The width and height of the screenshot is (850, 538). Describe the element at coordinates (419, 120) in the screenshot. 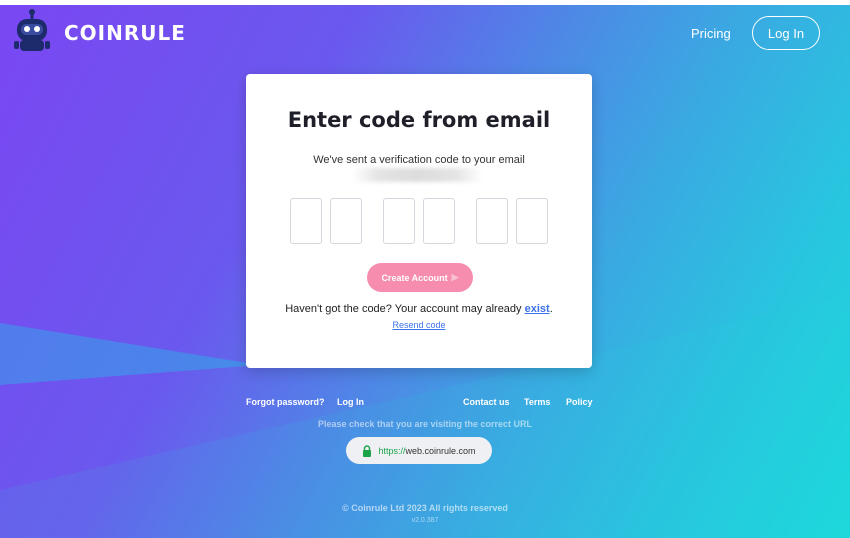

I see `page-title: Enter code from email` at that location.